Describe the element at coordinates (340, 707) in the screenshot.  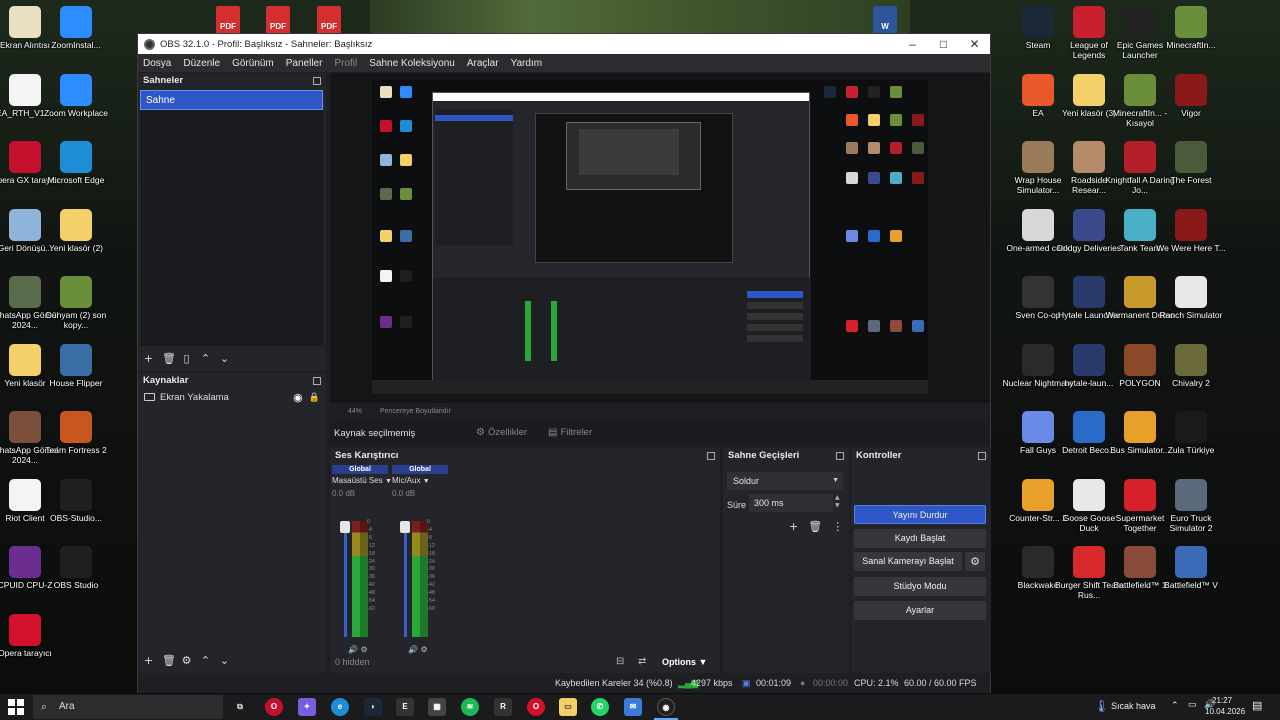
I see `edge-icon: e` at that location.